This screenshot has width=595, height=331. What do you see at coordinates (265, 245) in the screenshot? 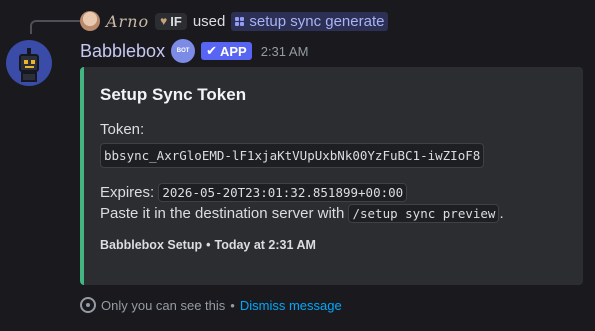
I see `footer-time: Today at 2:31 AM` at bounding box center [265, 245].